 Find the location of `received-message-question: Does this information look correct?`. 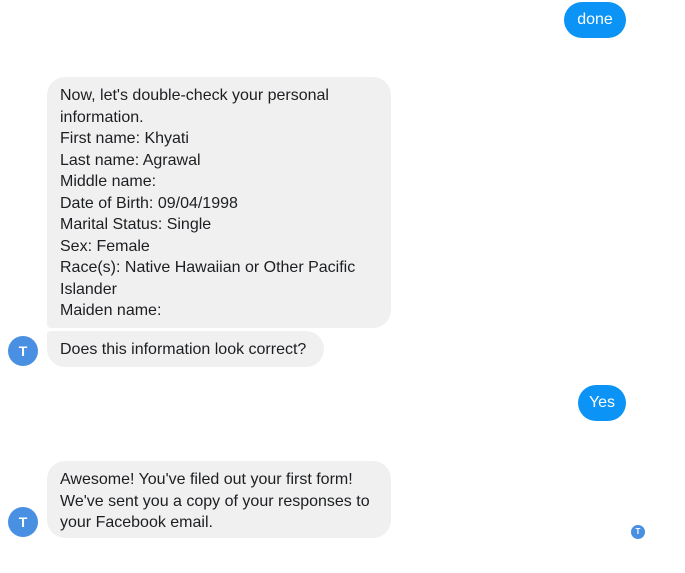

received-message-question: Does this information look correct? is located at coordinates (185, 349).